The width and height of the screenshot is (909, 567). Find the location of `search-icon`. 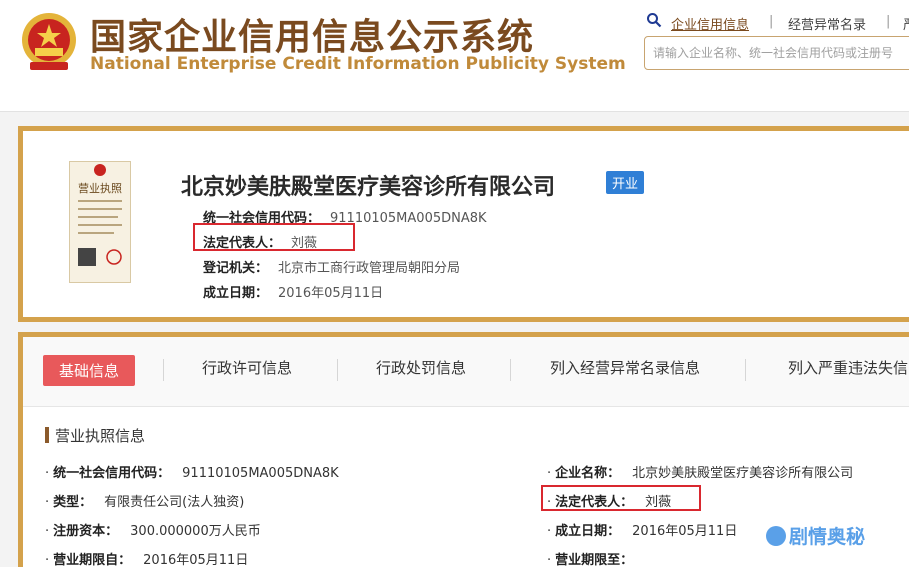

search-icon is located at coordinates (654, 20).